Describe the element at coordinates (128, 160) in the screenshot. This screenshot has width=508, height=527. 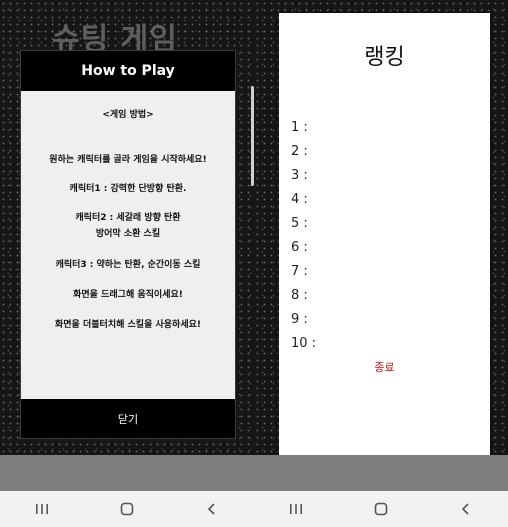
I see `instruction-line: 원하는 캐릭터를 골라 게임을 시작하세요!` at that location.